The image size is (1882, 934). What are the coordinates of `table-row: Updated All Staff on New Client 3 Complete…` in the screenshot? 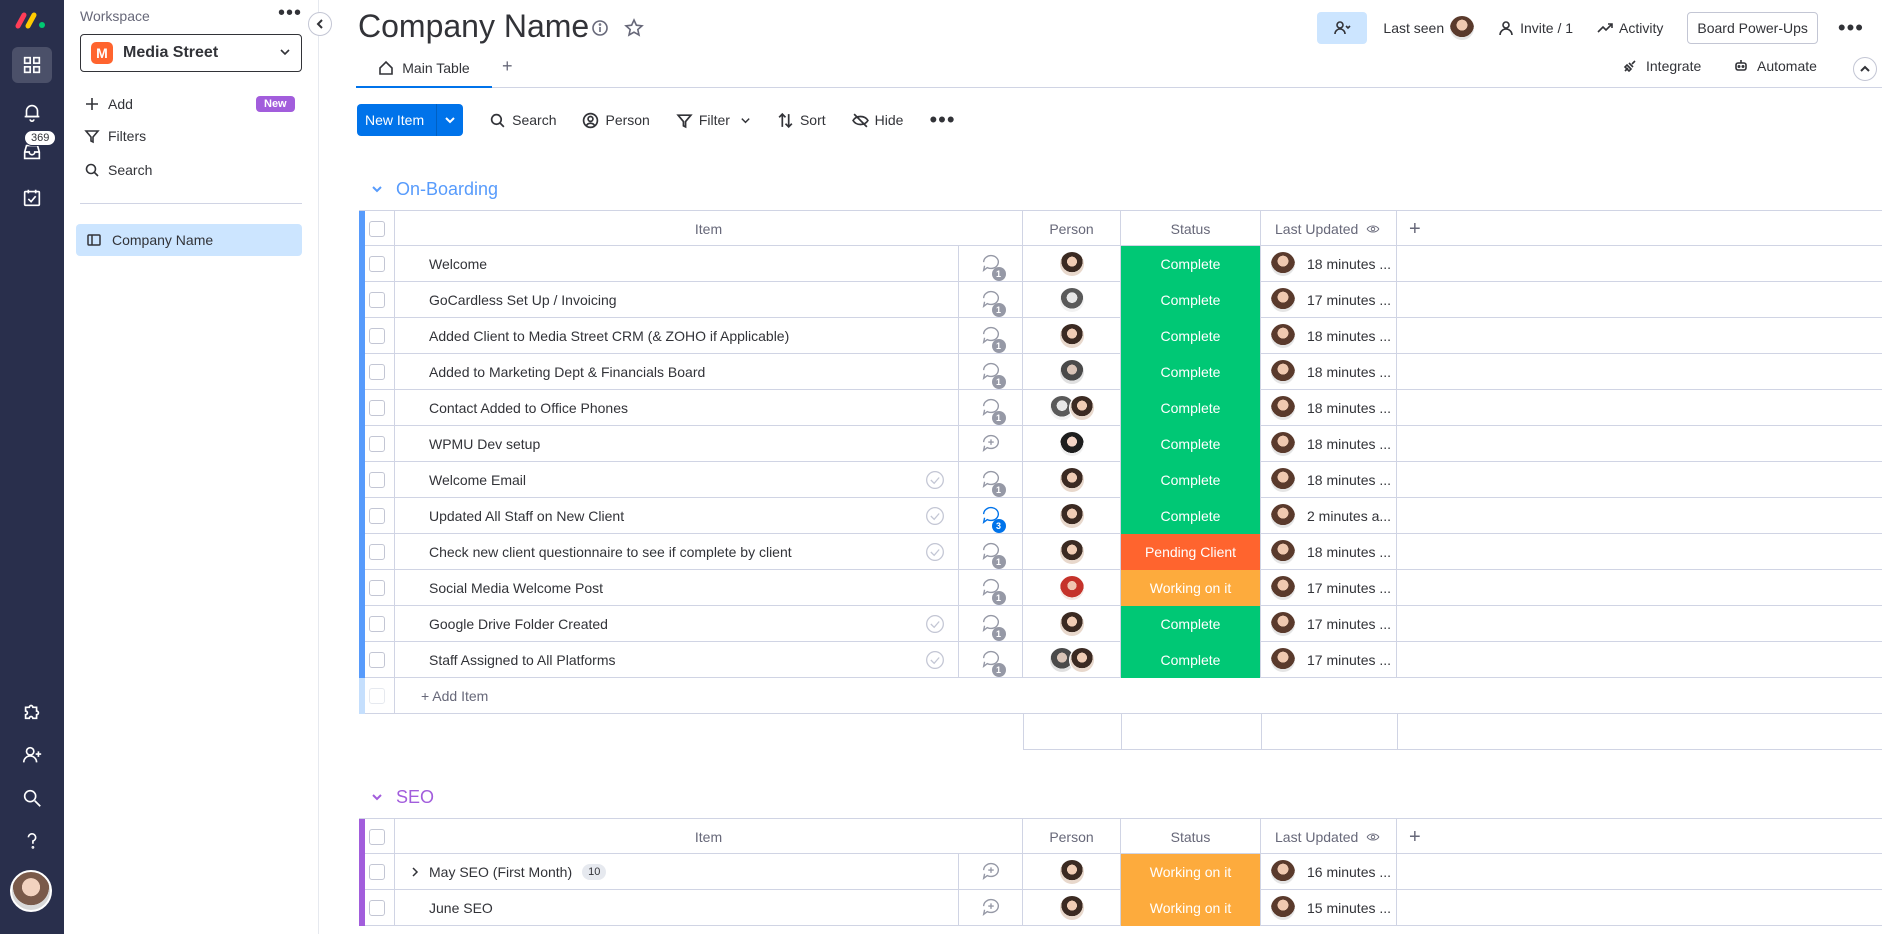 It's located at (1120, 516).